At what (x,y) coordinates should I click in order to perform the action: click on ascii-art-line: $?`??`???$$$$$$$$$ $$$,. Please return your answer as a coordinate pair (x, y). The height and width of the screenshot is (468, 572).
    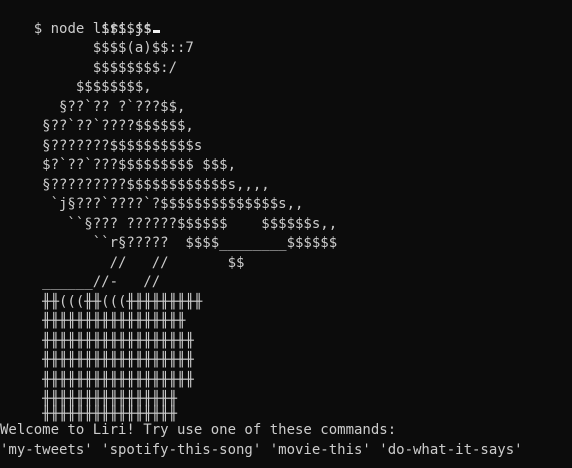
    Looking at the image, I should click on (118, 165).